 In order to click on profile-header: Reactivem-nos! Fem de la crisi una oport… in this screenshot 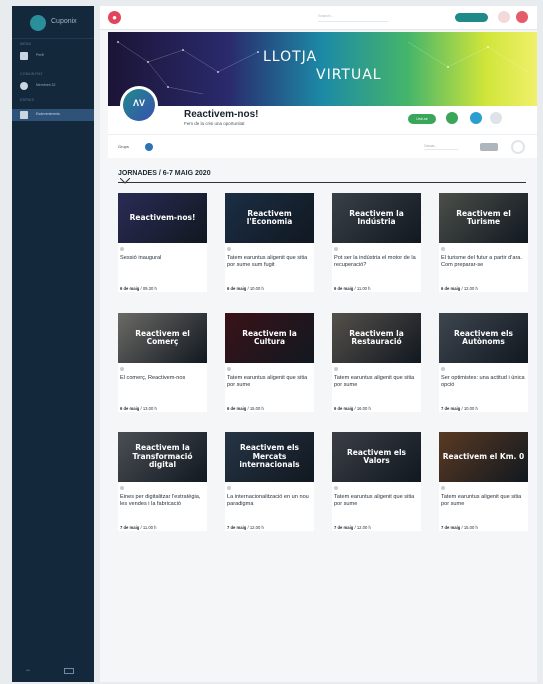, I will do `click(322, 120)`.